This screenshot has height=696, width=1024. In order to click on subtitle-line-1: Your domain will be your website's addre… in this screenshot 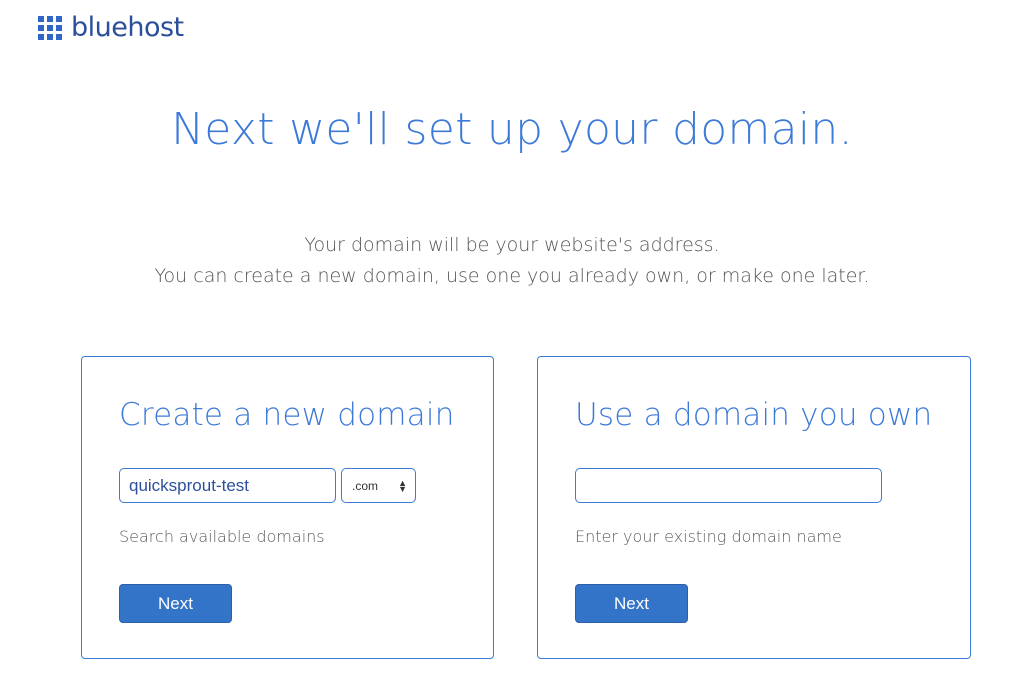, I will do `click(512, 245)`.